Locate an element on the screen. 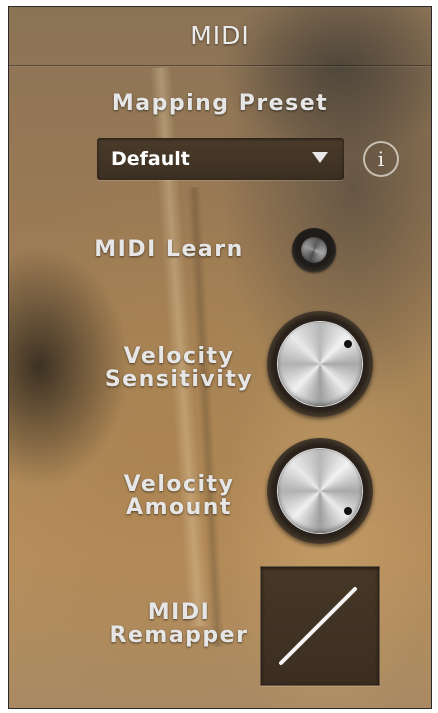  velocity-sensitivity-label-line1: Velocity is located at coordinates (179, 356).